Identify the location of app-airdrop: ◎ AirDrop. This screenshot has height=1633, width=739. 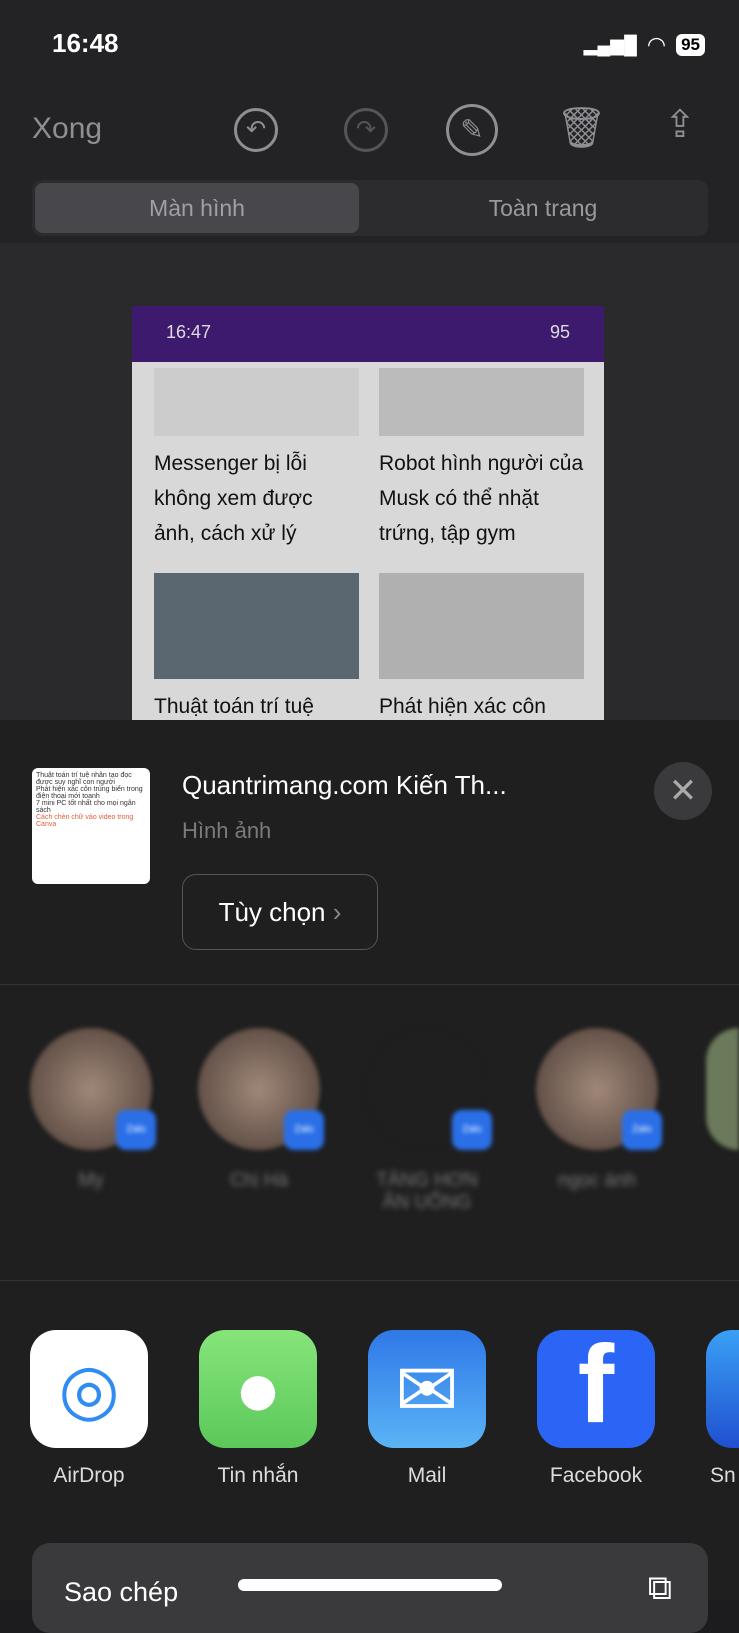
(89, 1409).